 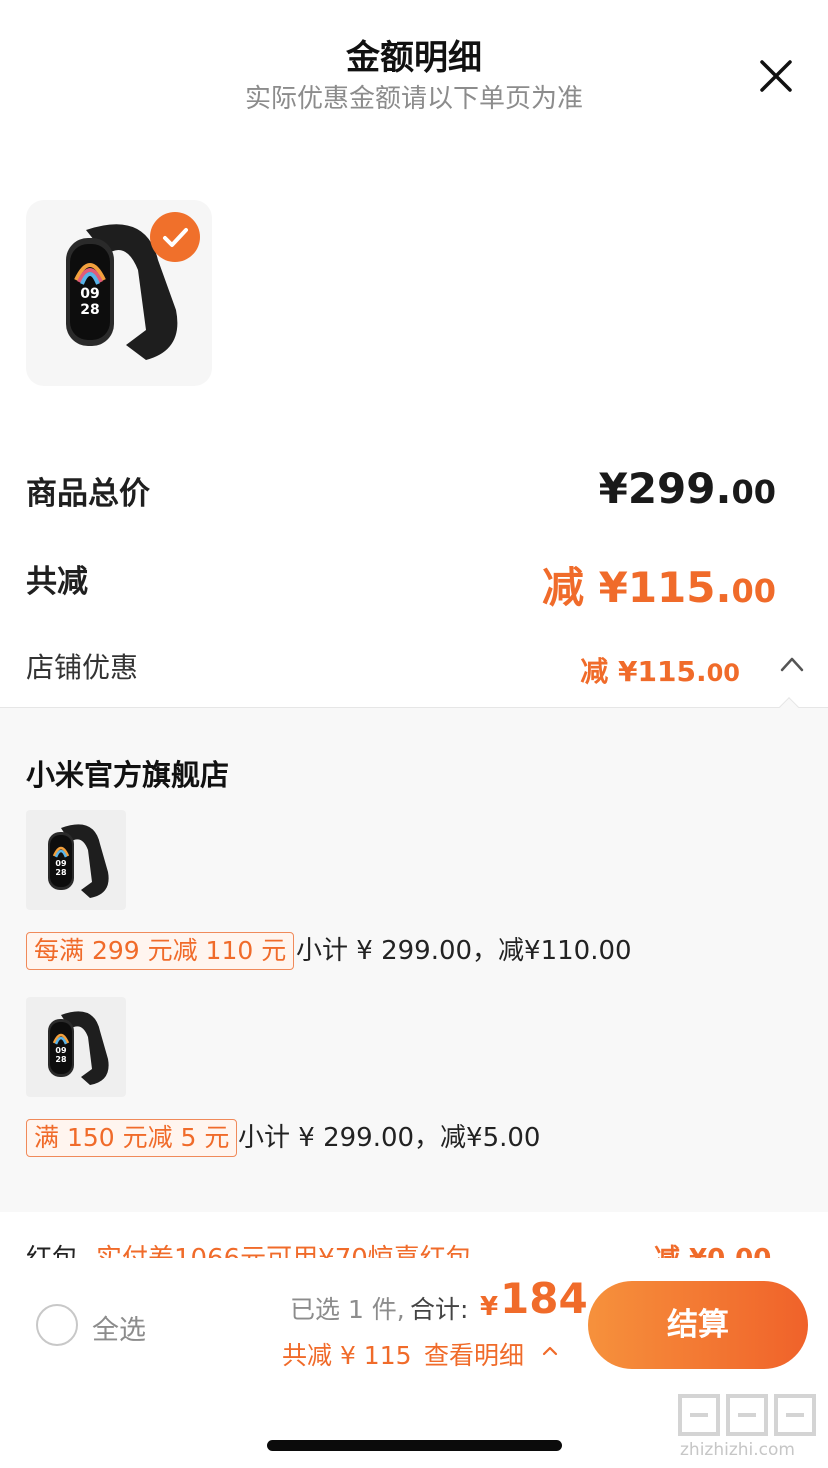 What do you see at coordinates (712, 1248) in the screenshot?
I see `redpack-value: 减 ¥0.00` at bounding box center [712, 1248].